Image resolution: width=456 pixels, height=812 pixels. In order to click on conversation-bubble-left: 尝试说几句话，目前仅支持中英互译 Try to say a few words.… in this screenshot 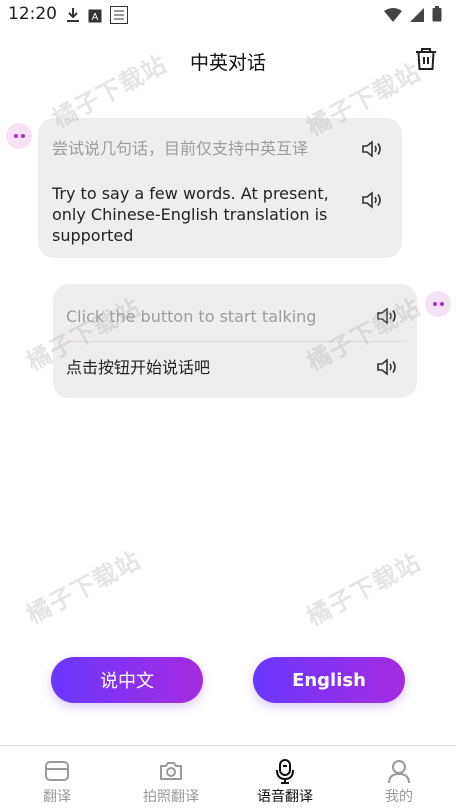, I will do `click(220, 188)`.